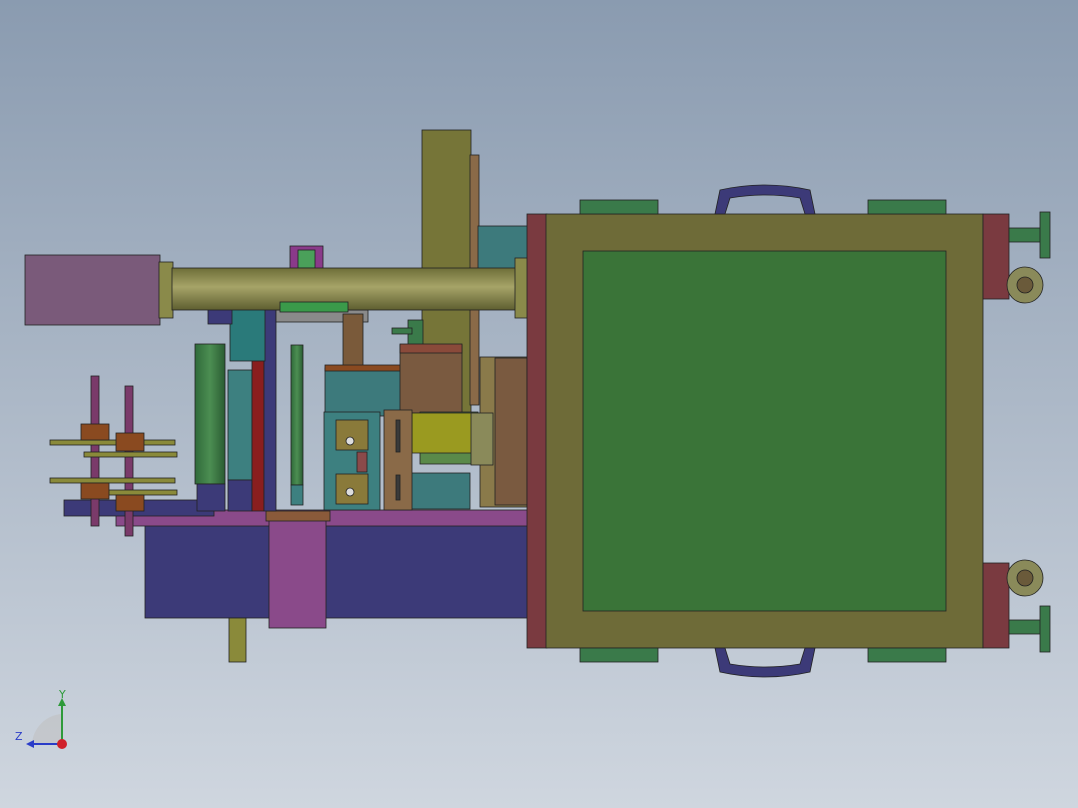  What do you see at coordinates (270, 408) in the screenshot?
I see `indigo-column` at bounding box center [270, 408].